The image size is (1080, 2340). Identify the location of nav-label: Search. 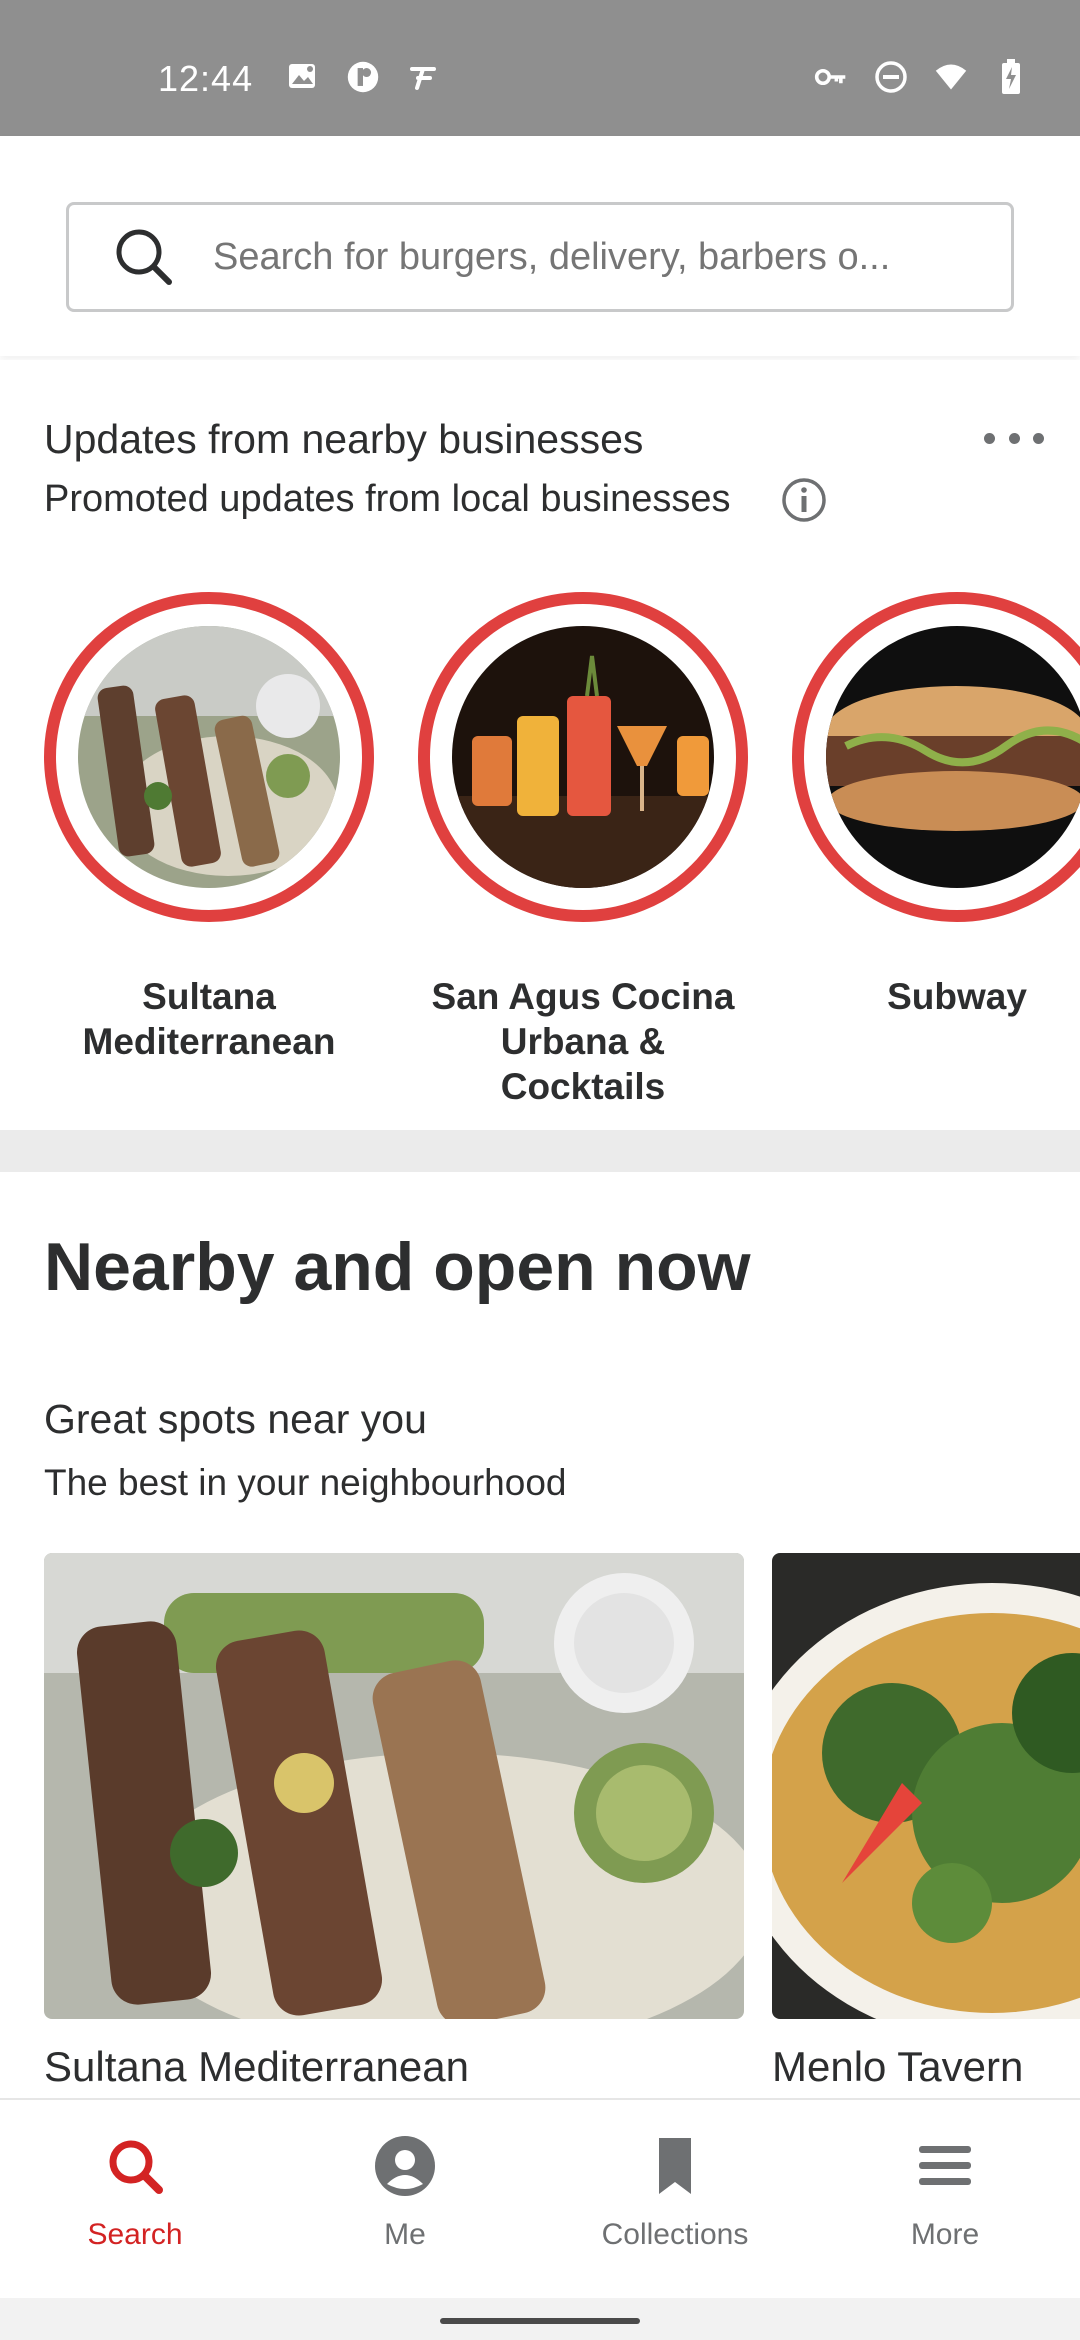
(135, 2234).